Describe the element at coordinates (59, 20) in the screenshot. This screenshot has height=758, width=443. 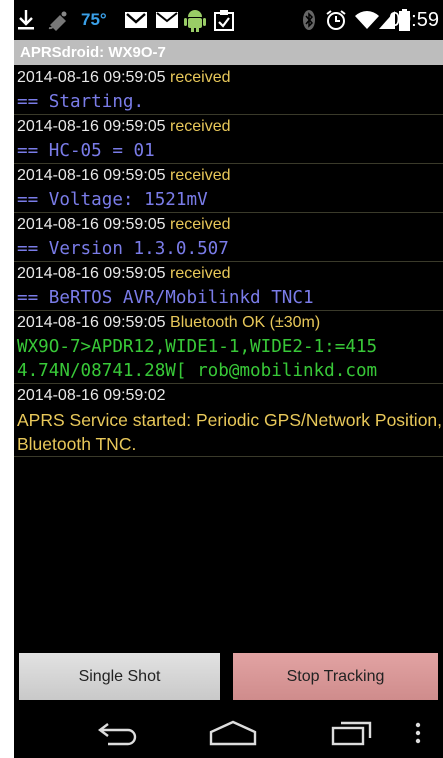
I see `satellite-icon` at that location.